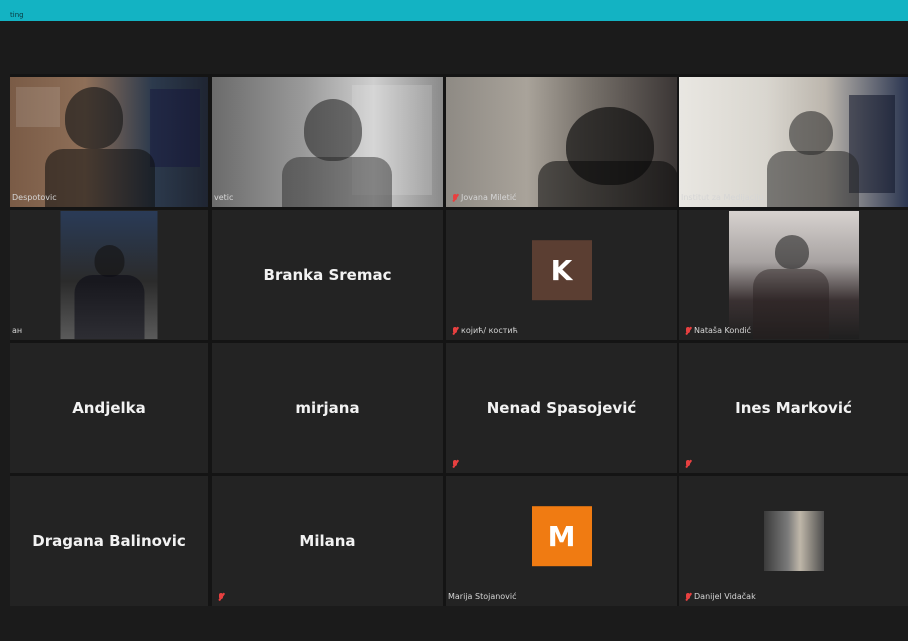  Describe the element at coordinates (722, 197) in the screenshot. I see `participant-name-label: Institut za Medijaciju` at that location.